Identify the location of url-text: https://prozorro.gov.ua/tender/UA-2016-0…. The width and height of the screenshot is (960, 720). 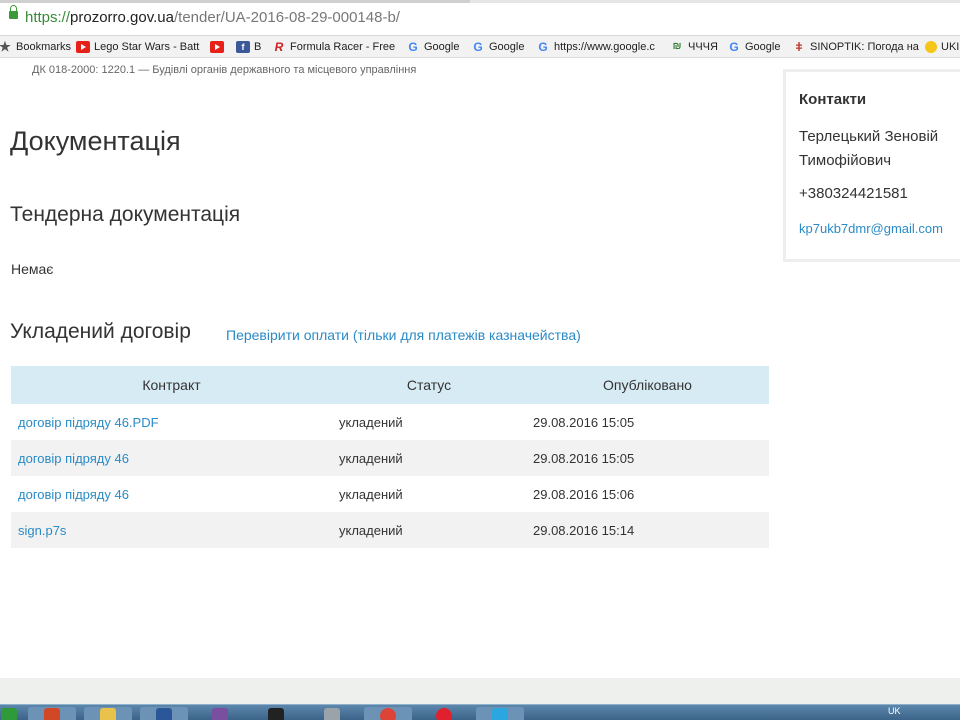
(212, 17).